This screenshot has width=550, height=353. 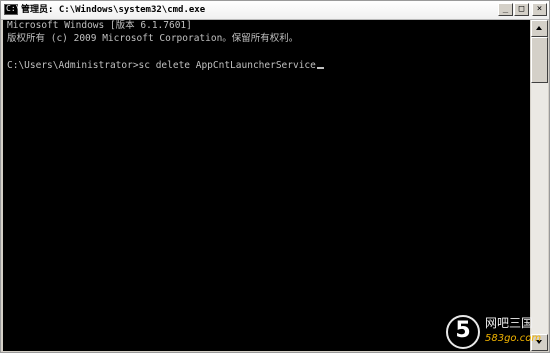 I want to click on scrollbar-thumb, so click(x=539, y=60).